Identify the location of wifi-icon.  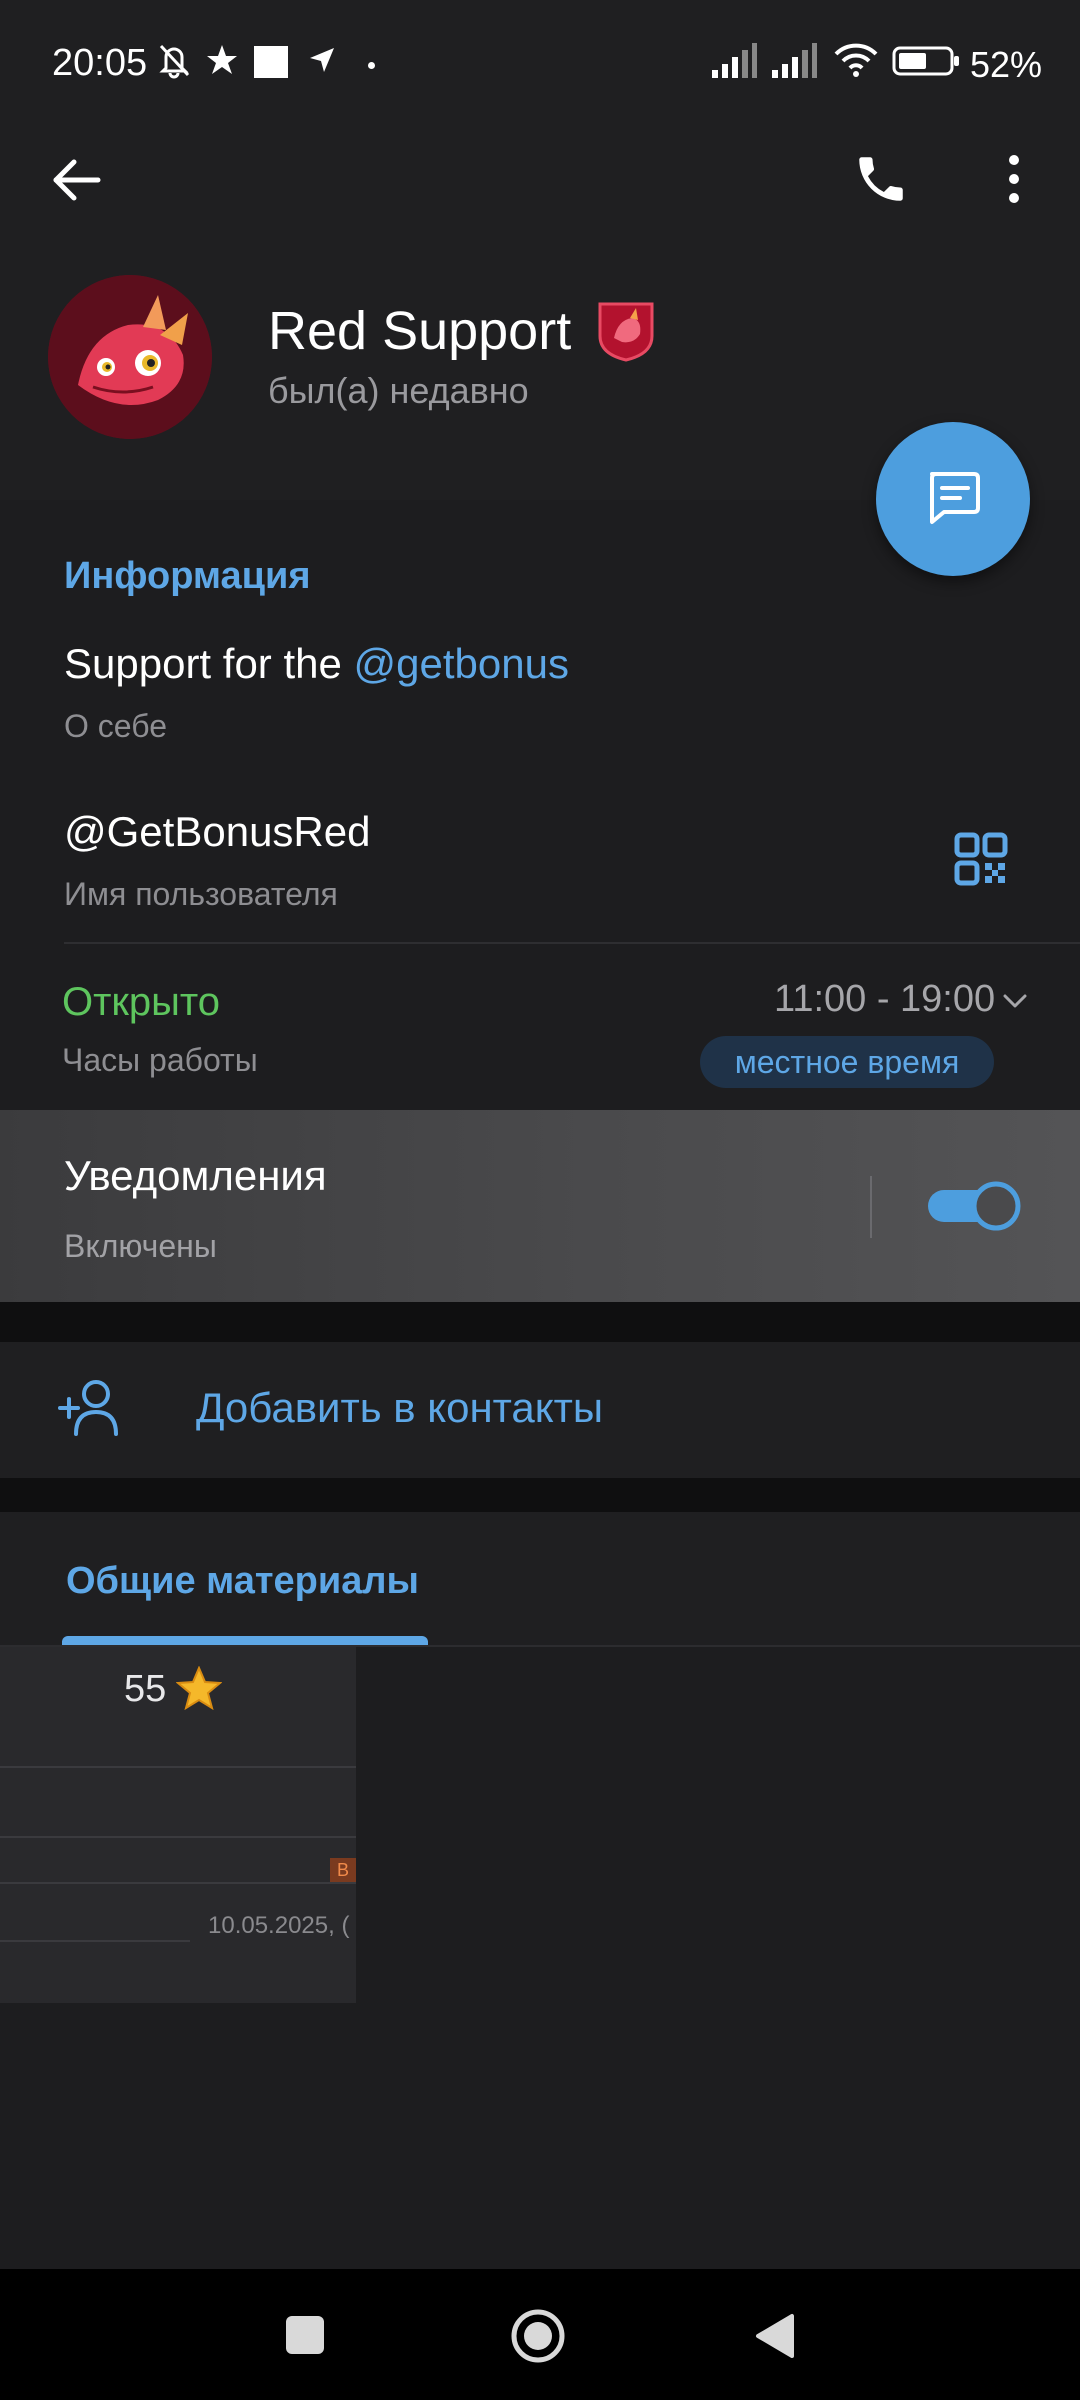
(856, 60).